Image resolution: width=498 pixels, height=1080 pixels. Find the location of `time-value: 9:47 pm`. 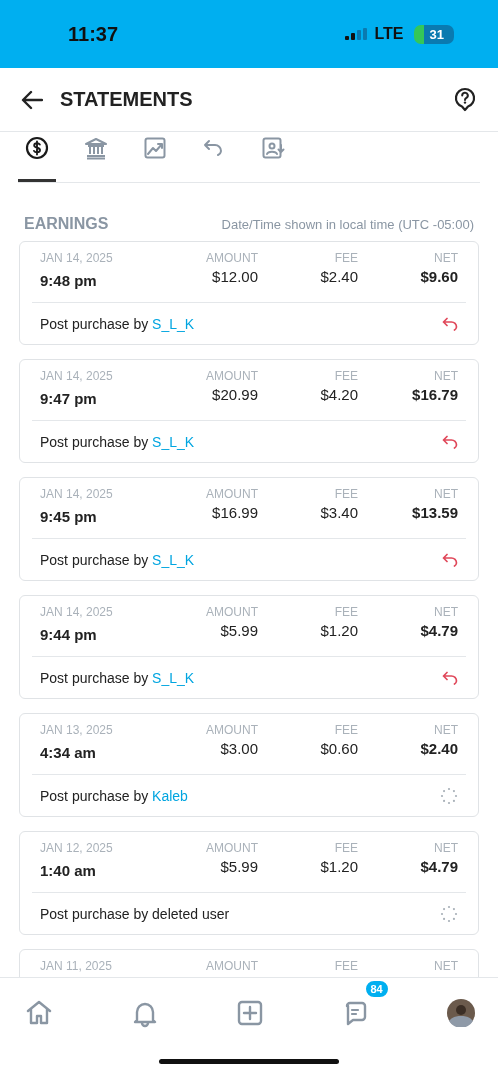

time-value: 9:47 pm is located at coordinates (68, 398).